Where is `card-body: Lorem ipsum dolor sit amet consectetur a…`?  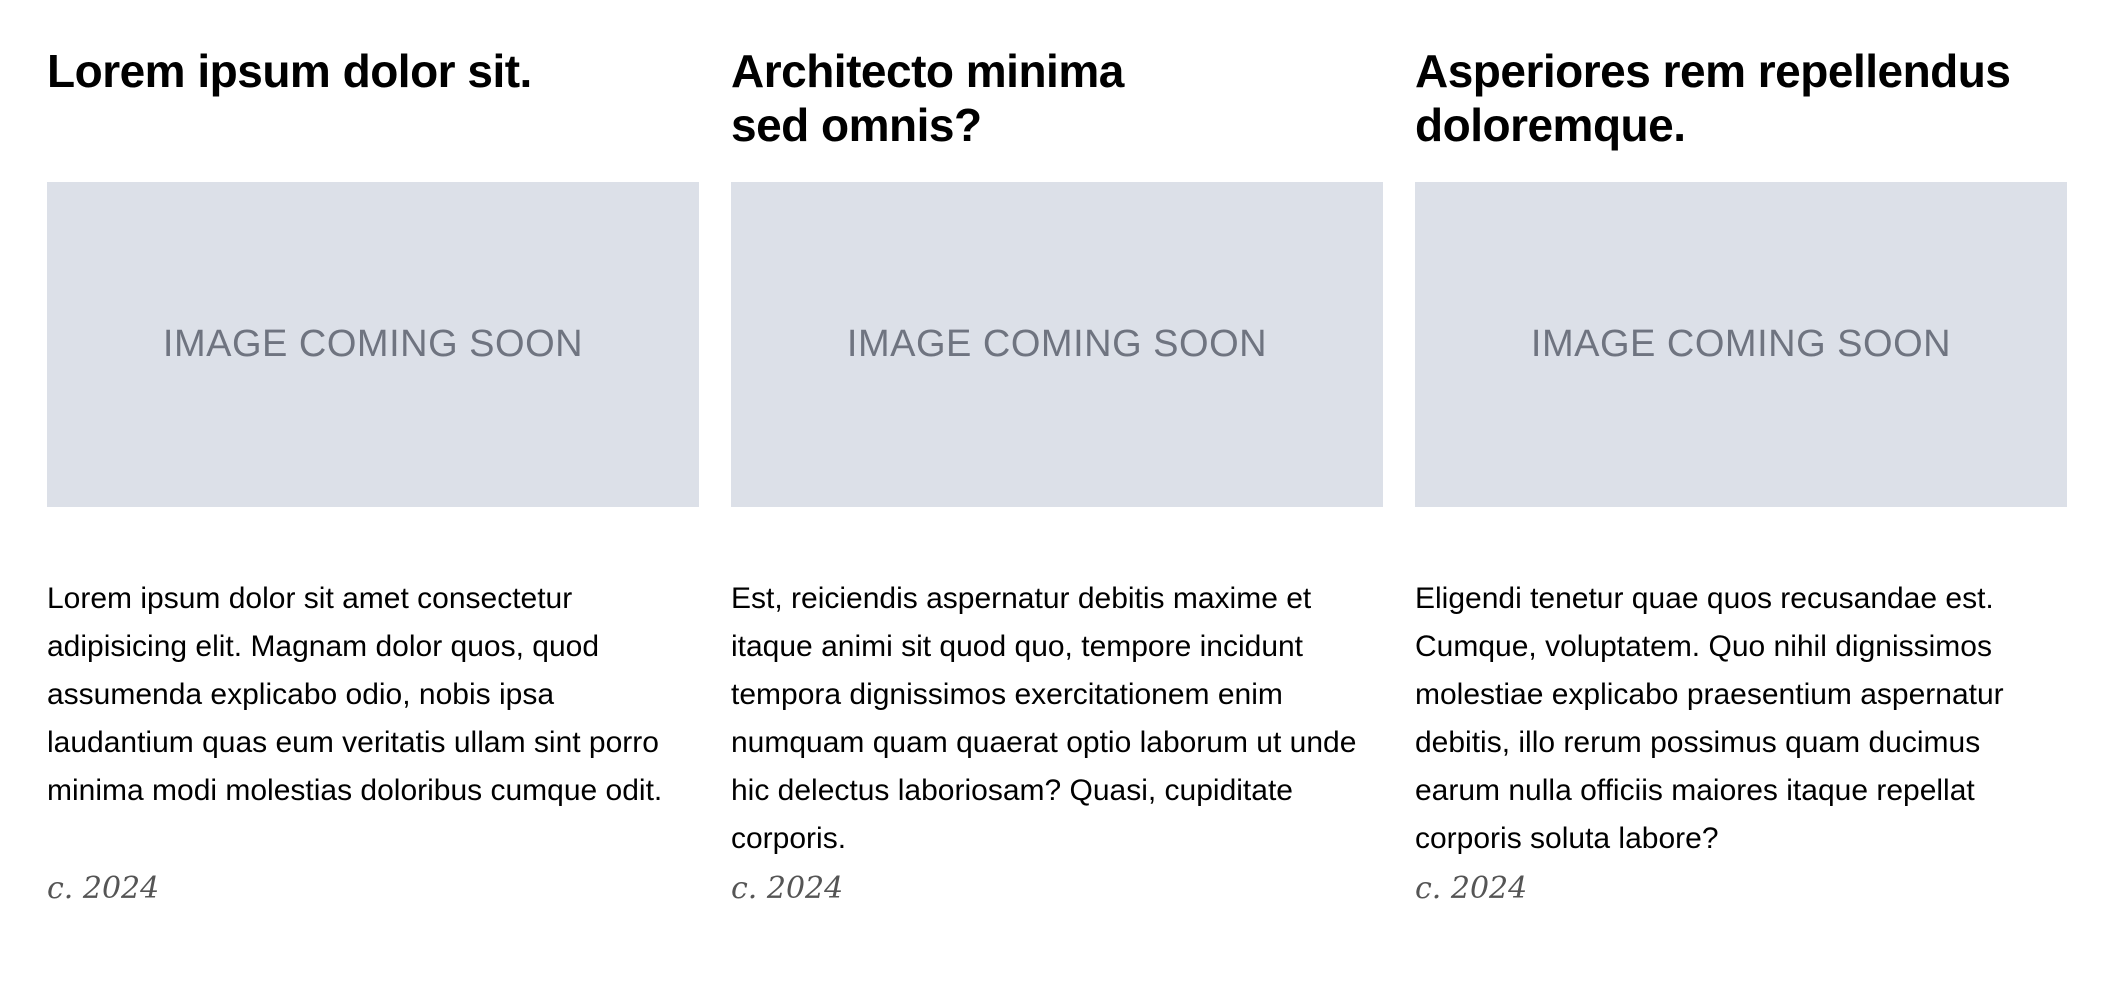 card-body: Lorem ipsum dolor sit amet consectetur a… is located at coordinates (355, 694).